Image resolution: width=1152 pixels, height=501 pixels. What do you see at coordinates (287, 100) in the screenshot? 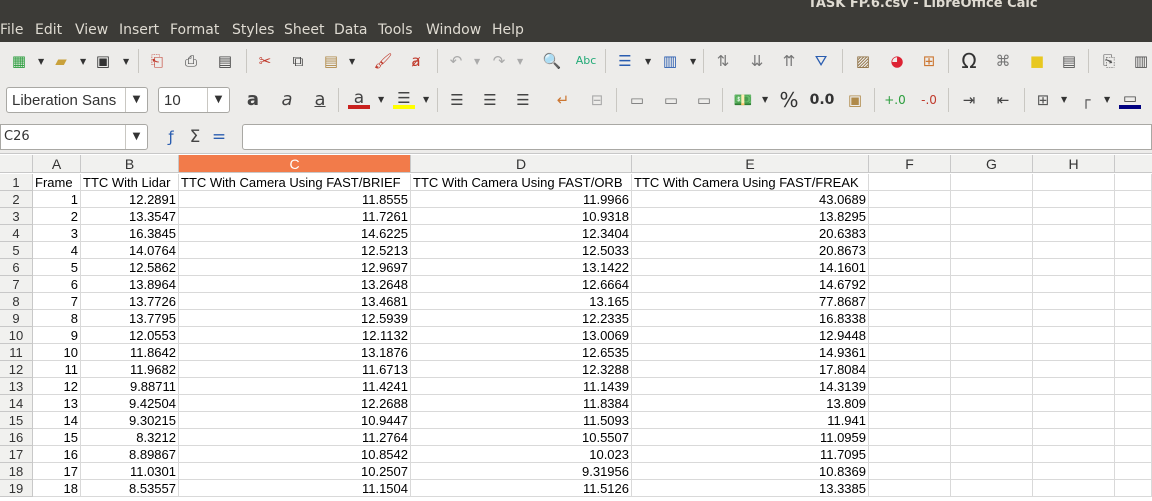
I see `italic-icon: a` at bounding box center [287, 100].